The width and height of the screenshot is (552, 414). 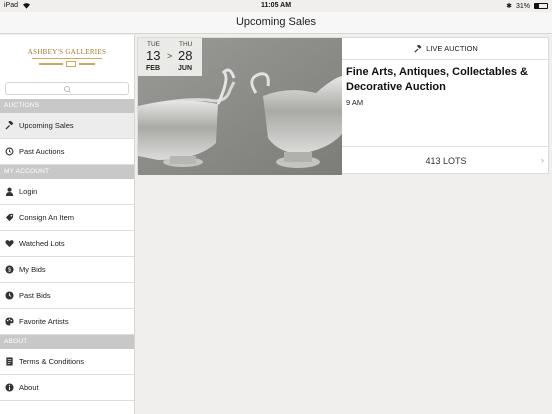 I want to click on logo-divider, so click(x=67, y=58).